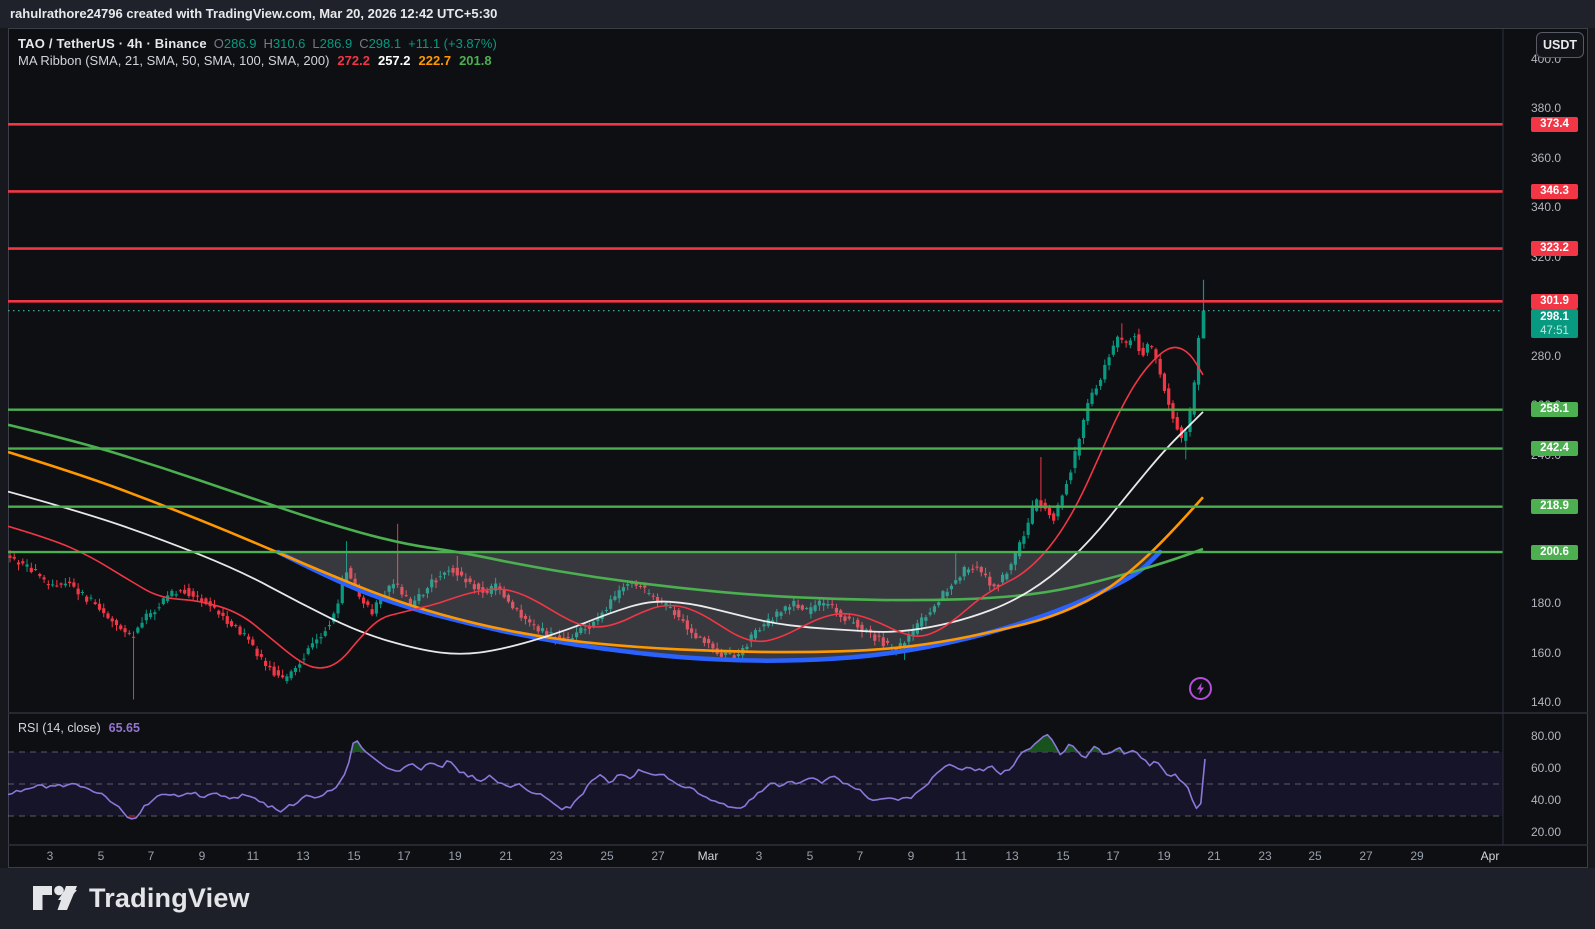 The width and height of the screenshot is (1595, 929). Describe the element at coordinates (169, 897) in the screenshot. I see `brand-text: TradingView` at that location.